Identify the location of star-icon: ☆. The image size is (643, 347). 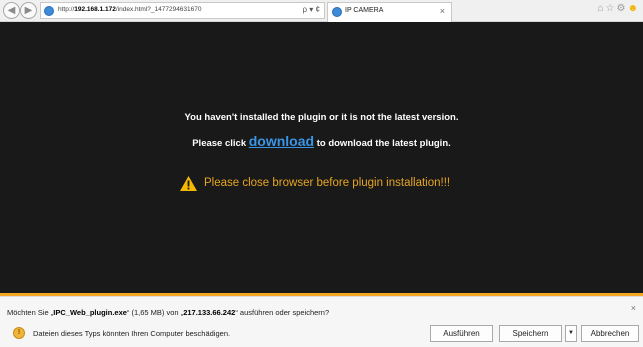
(611, 8).